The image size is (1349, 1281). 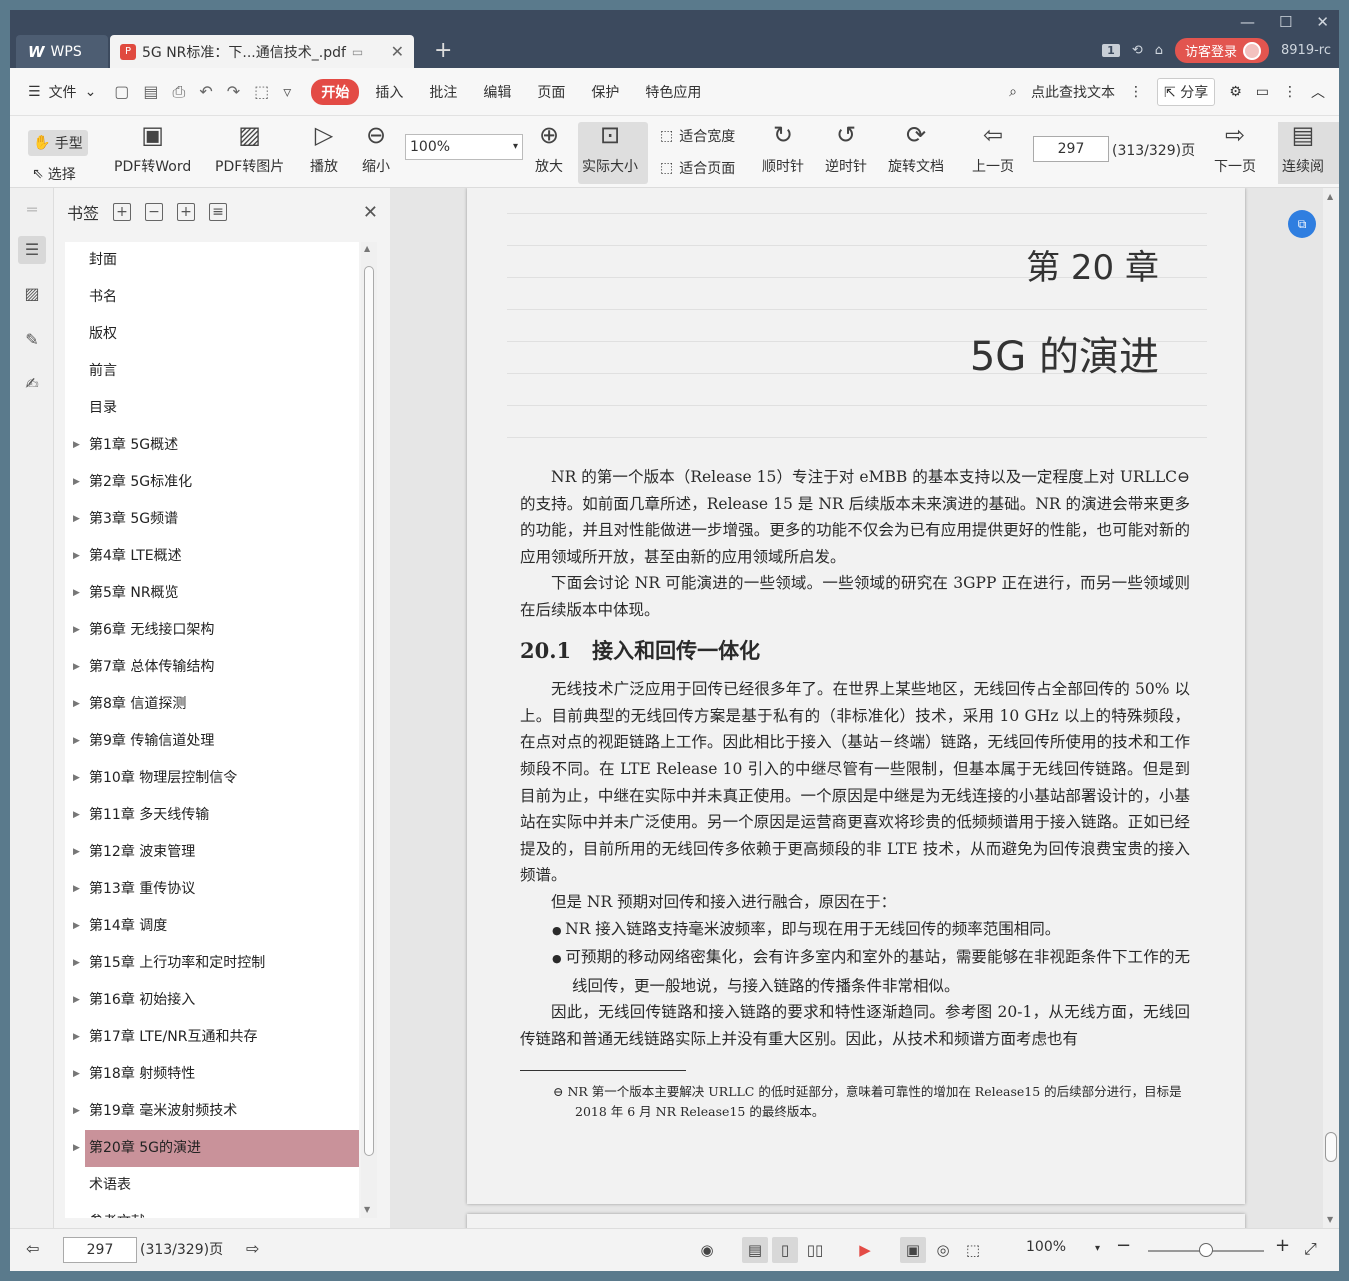 What do you see at coordinates (397, 51) in the screenshot?
I see `close-tab-icon: ✕` at bounding box center [397, 51].